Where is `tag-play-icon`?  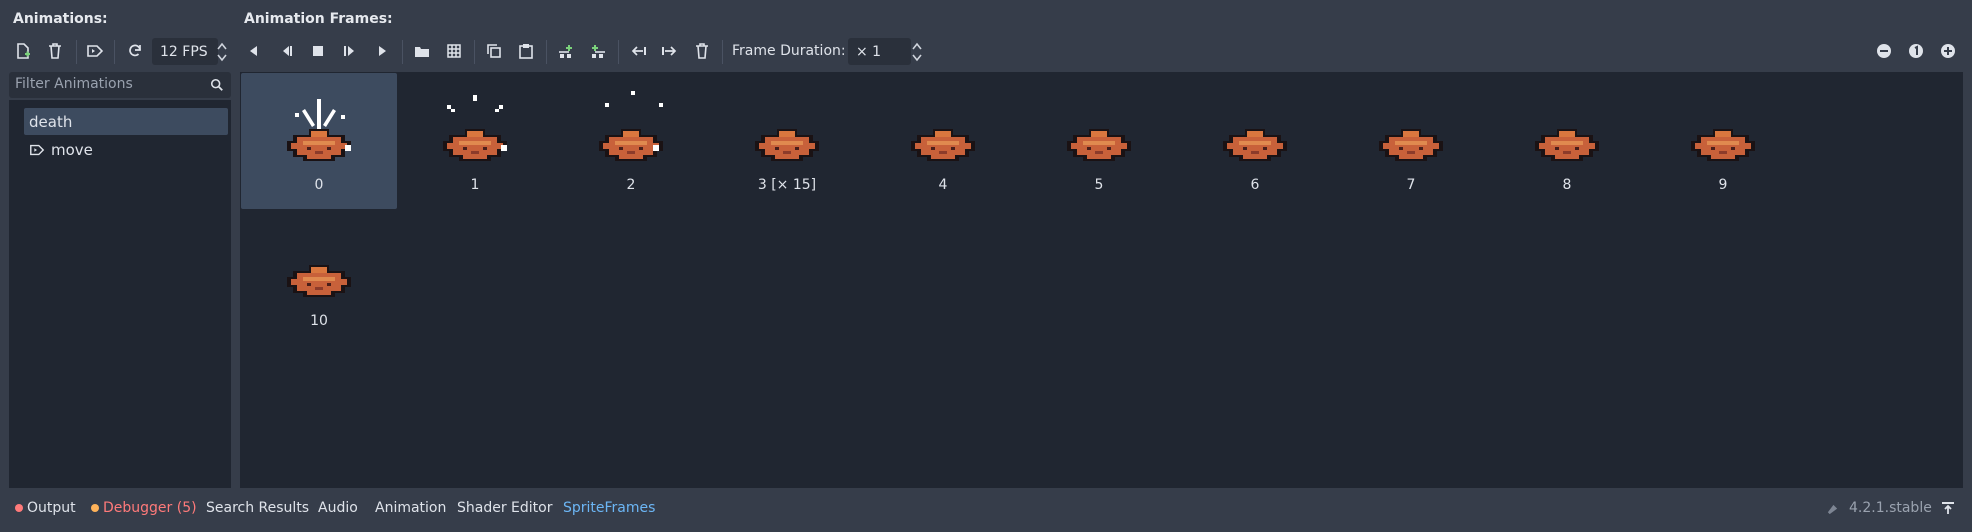
tag-play-icon is located at coordinates (95, 51).